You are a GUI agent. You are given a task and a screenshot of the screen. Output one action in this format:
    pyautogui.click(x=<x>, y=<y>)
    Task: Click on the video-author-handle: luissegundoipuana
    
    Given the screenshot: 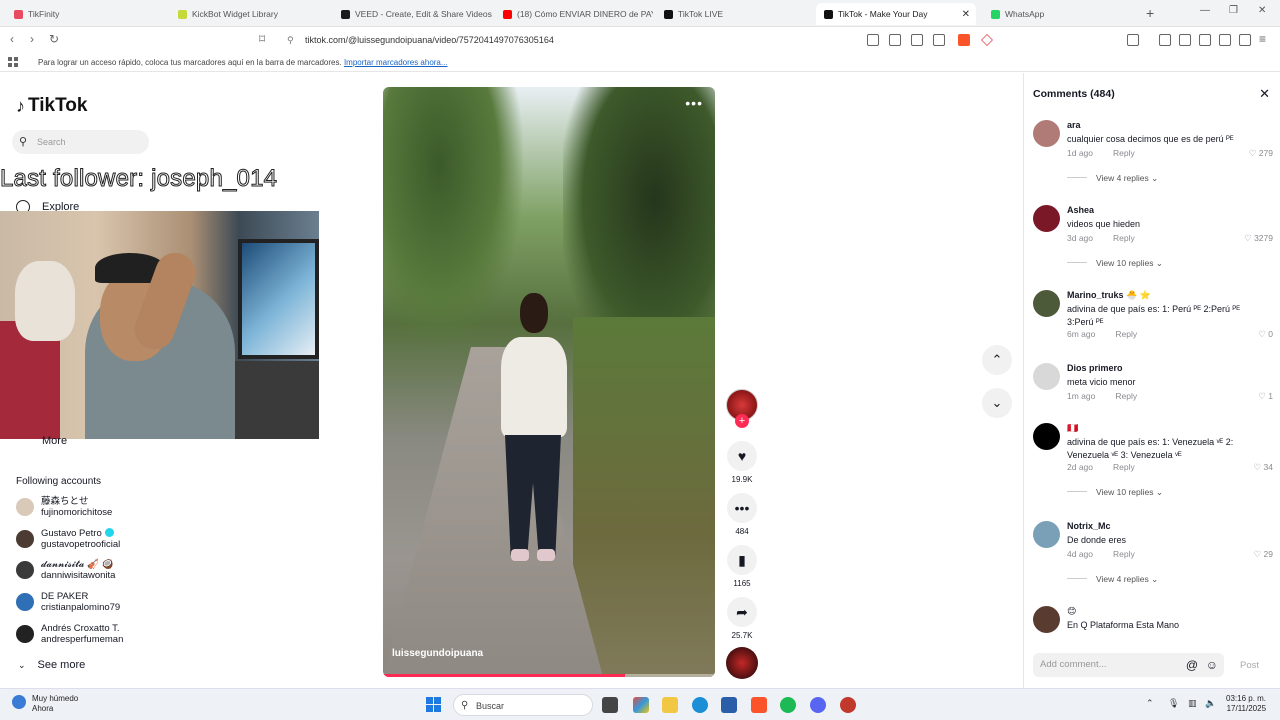 What is the action you would take?
    pyautogui.click(x=437, y=653)
    